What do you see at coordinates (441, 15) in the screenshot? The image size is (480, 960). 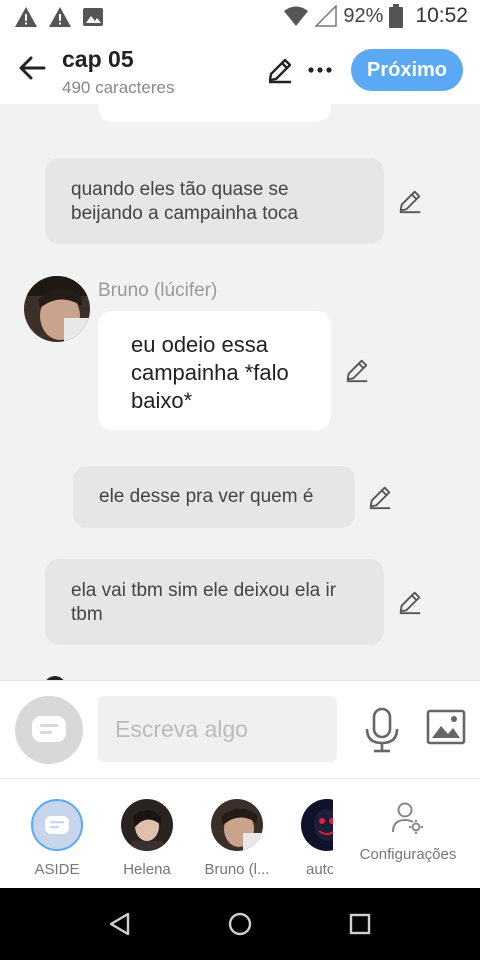 I see `clock: 10:52` at bounding box center [441, 15].